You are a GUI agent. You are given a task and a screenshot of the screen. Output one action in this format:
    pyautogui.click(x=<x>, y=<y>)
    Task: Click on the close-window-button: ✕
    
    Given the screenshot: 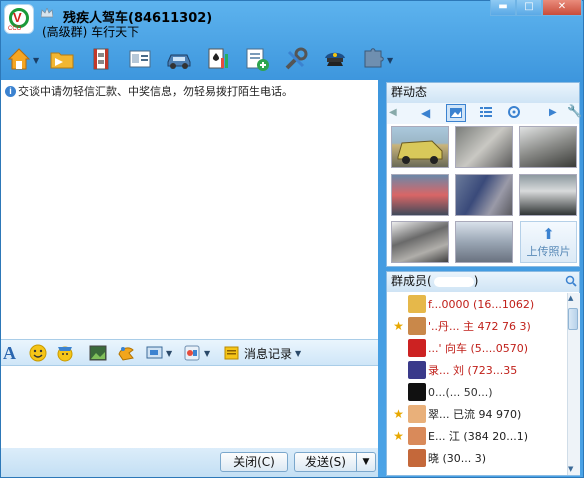 What is the action you would take?
    pyautogui.click(x=562, y=8)
    